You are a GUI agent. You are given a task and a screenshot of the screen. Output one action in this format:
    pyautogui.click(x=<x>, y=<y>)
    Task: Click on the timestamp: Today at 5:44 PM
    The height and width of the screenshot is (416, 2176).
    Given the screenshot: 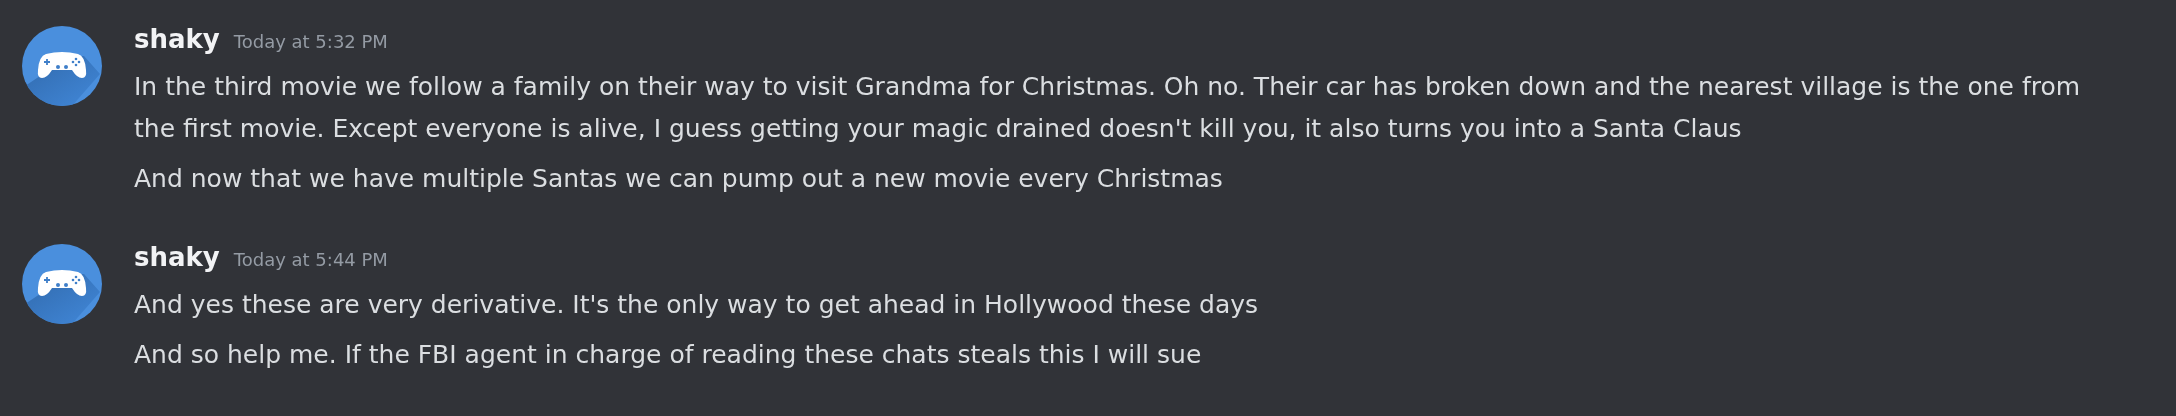 What is the action you would take?
    pyautogui.click(x=310, y=259)
    